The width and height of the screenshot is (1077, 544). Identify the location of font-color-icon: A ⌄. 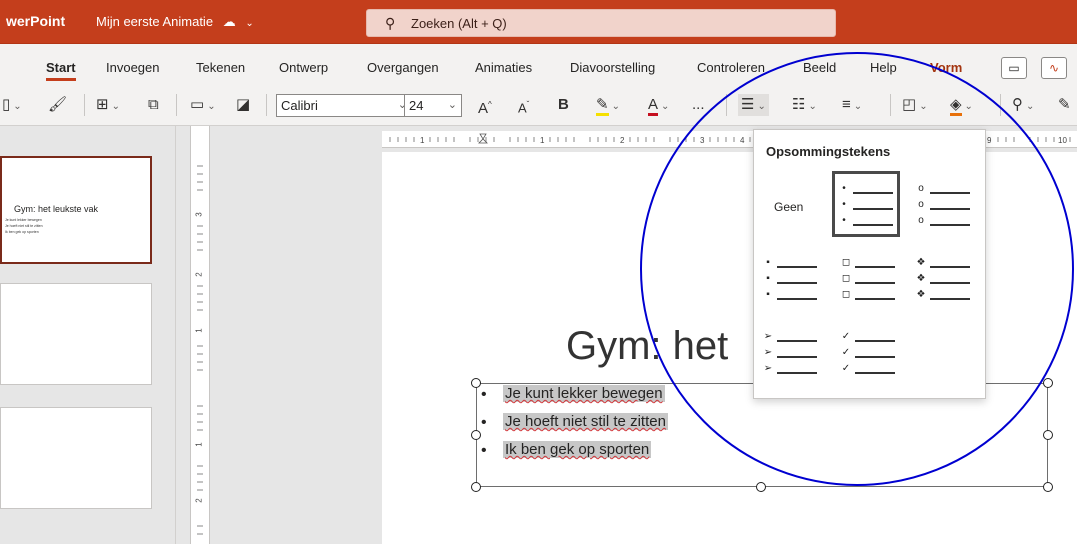
(658, 105).